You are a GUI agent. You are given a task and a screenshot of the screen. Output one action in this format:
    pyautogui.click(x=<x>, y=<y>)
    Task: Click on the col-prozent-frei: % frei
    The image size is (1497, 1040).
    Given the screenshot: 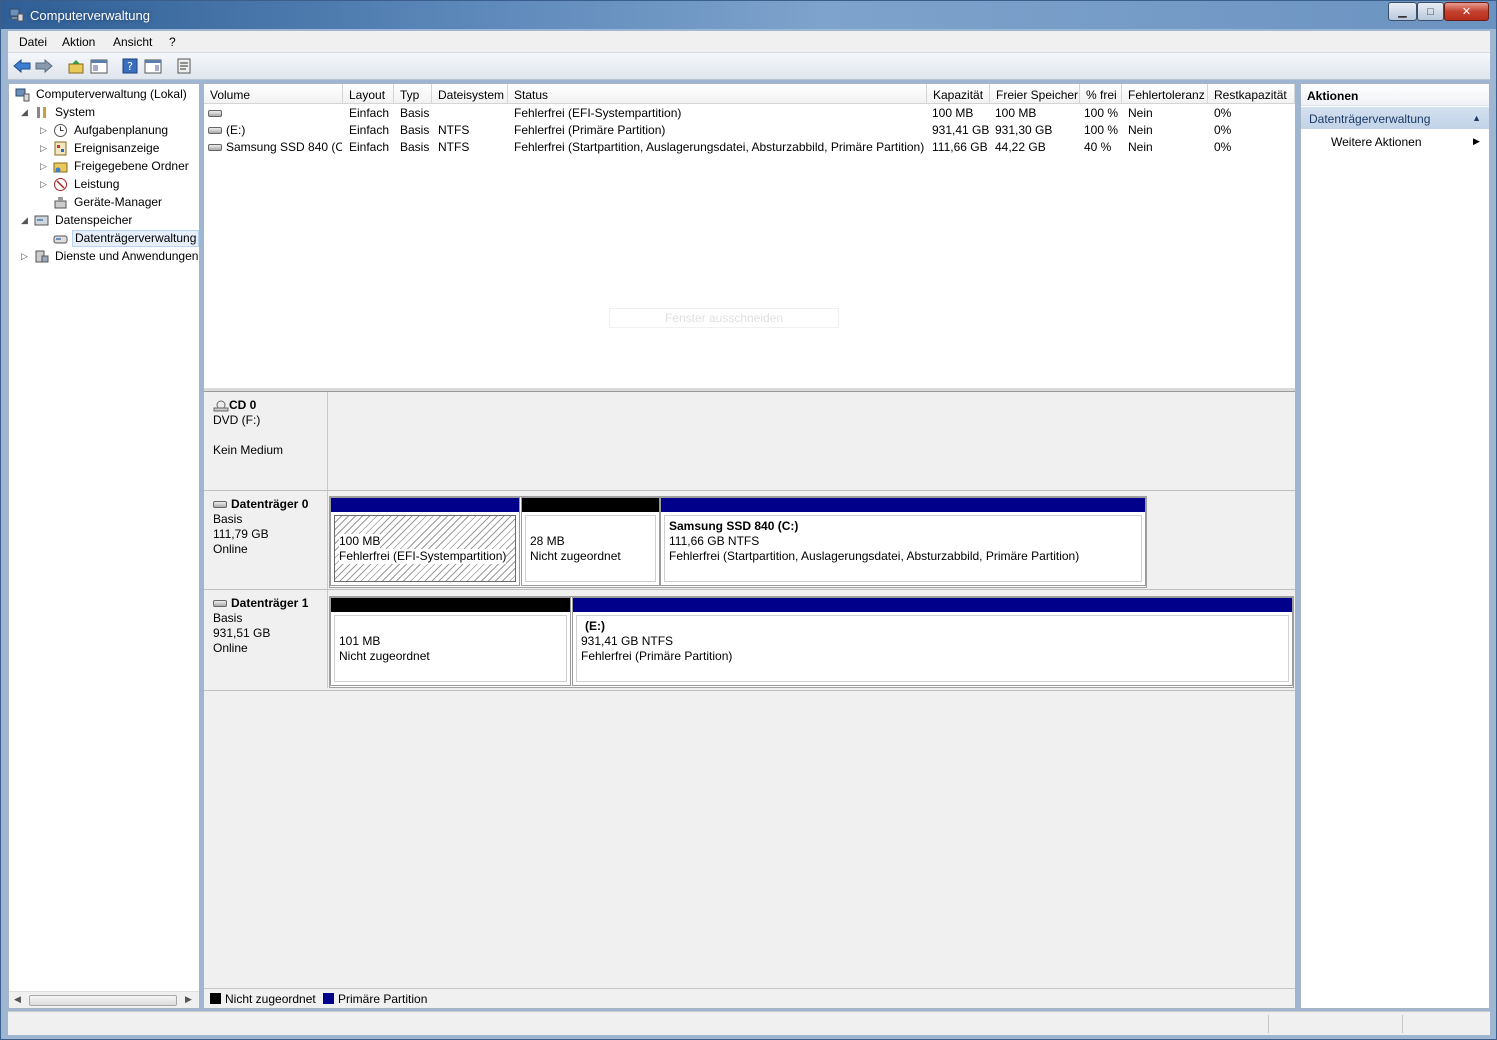 What is the action you would take?
    pyautogui.click(x=1101, y=94)
    